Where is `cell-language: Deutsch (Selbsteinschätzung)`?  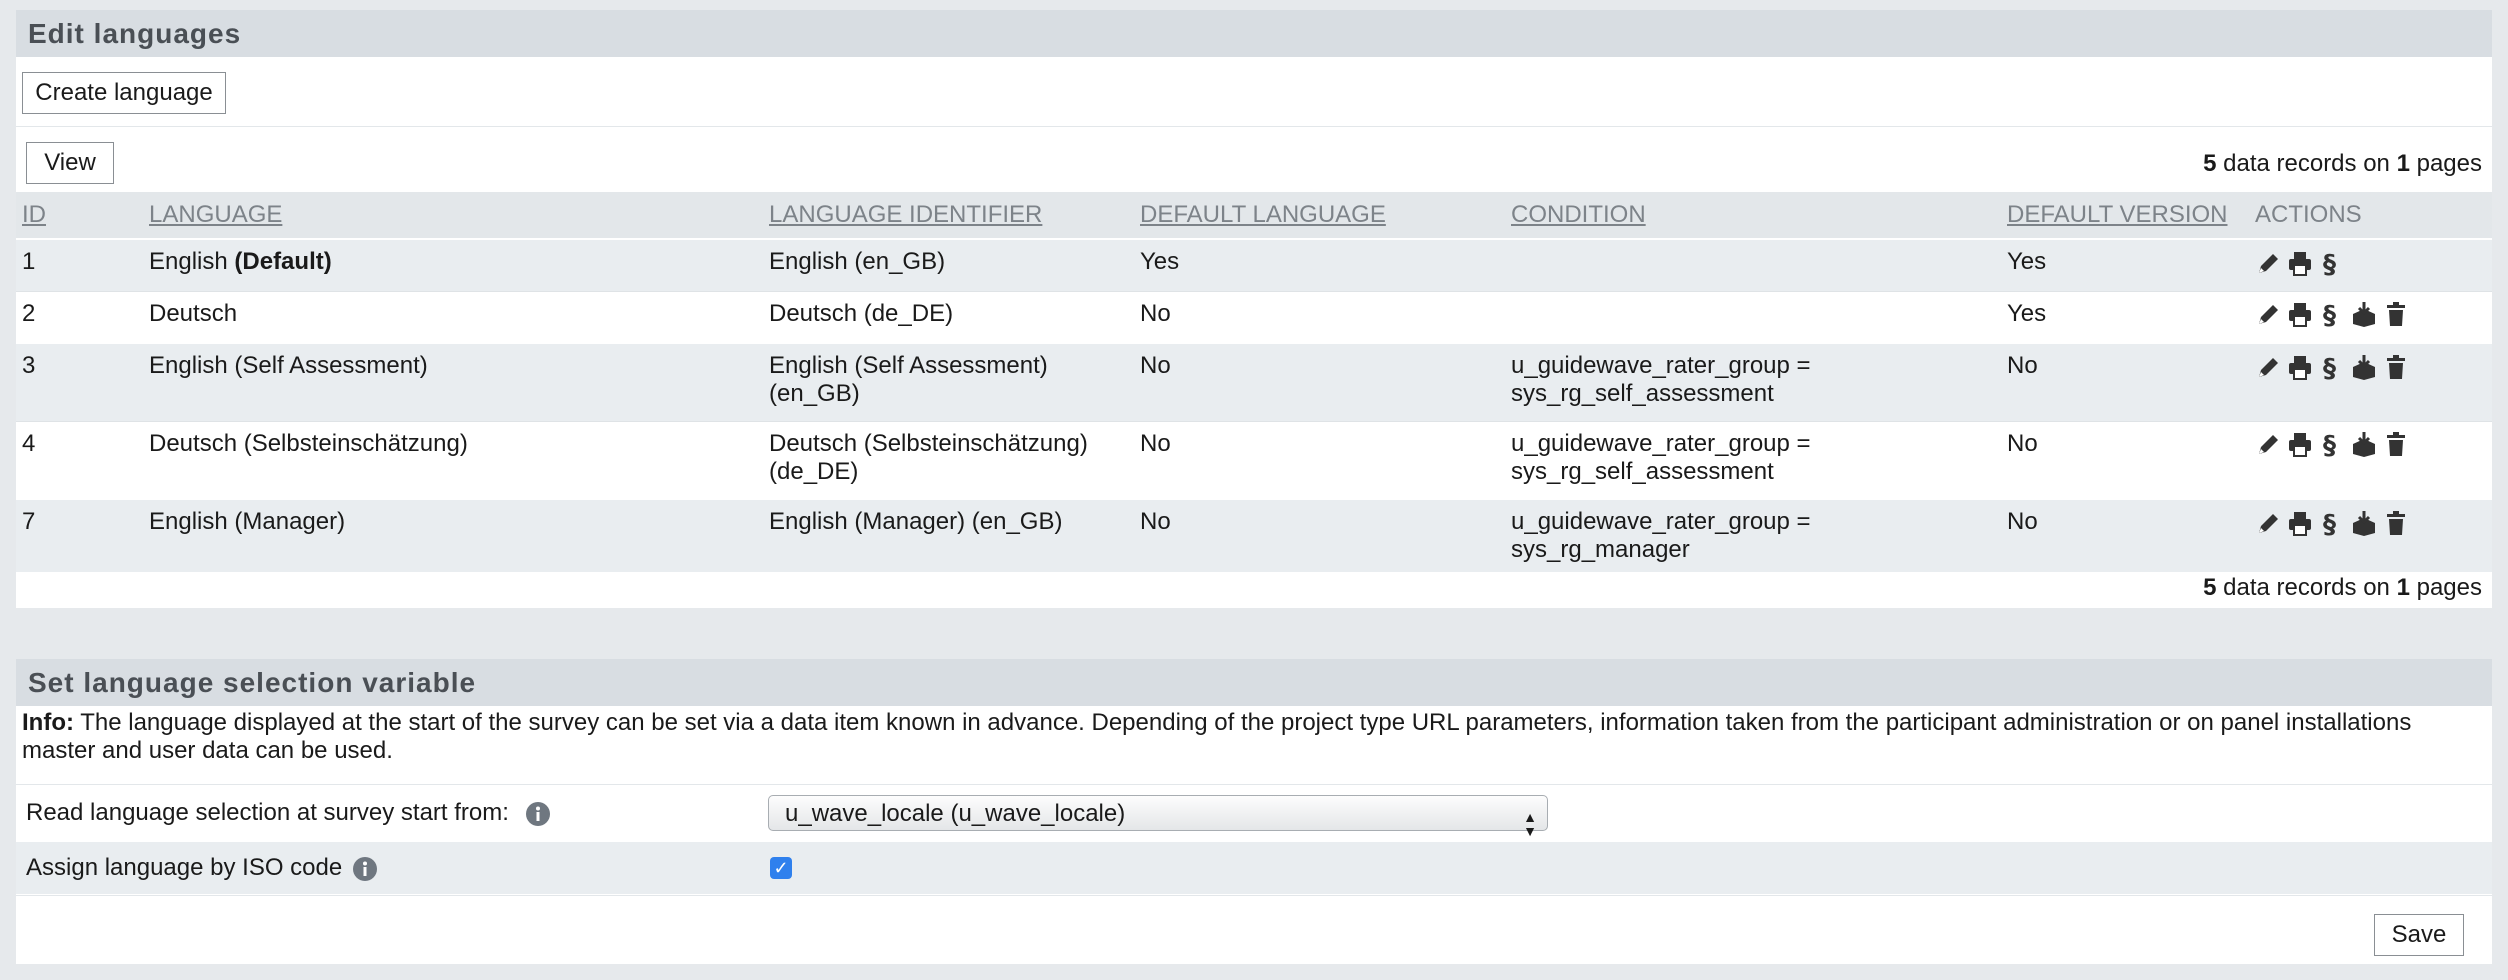 cell-language: Deutsch (Selbsteinschätzung) is located at coordinates (453, 460).